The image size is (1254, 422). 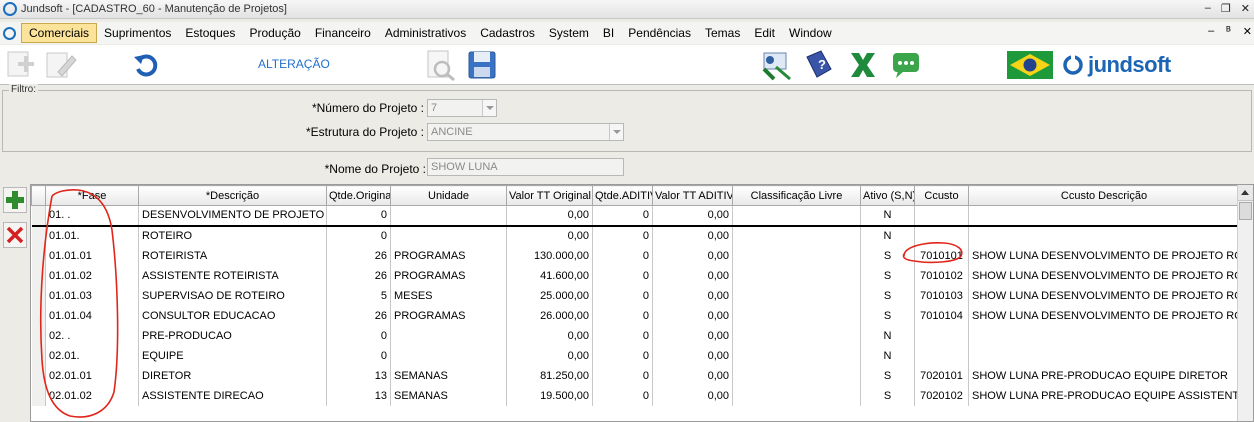 What do you see at coordinates (441, 65) in the screenshot?
I see `search-doc-icon` at bounding box center [441, 65].